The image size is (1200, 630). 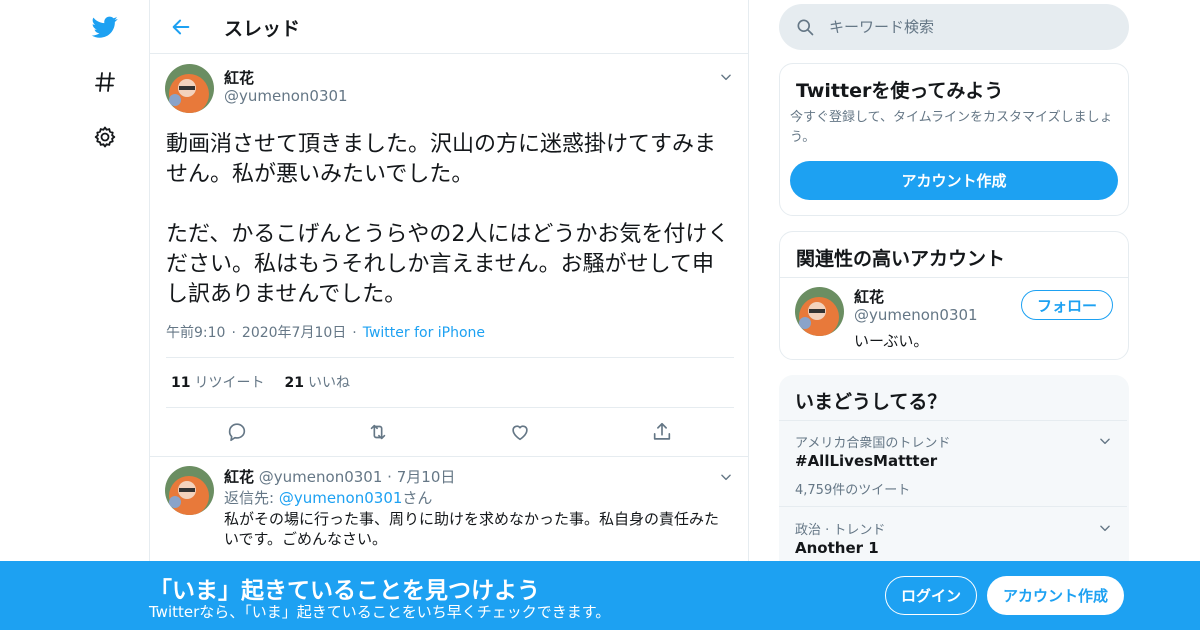 I want to click on heart-icon, so click(x=520, y=432).